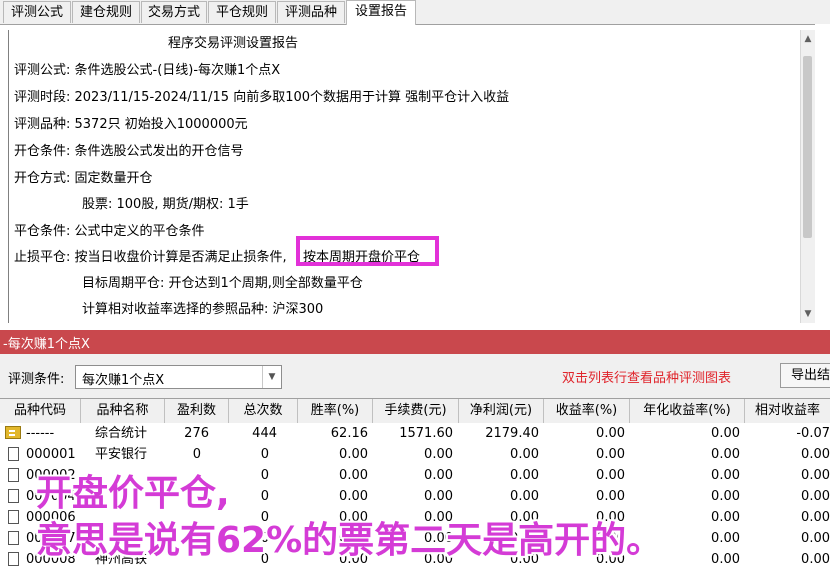 The width and height of the screenshot is (830, 579). I want to click on right-strip, so click(822, 177).